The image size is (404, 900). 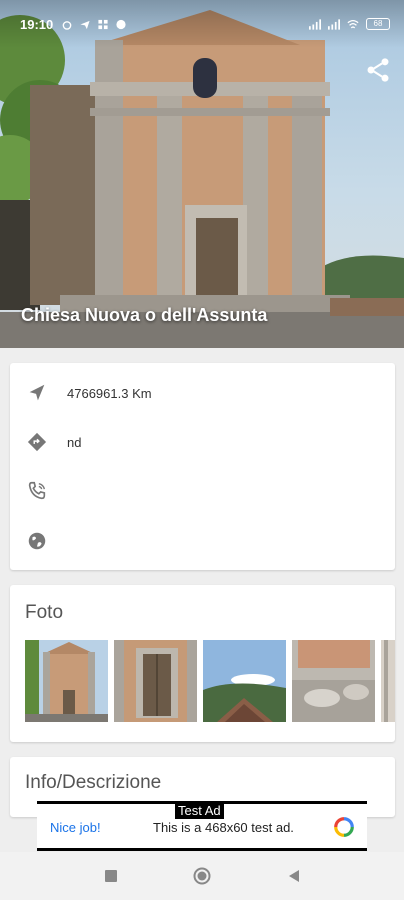 I want to click on home-icon, so click(x=202, y=876).